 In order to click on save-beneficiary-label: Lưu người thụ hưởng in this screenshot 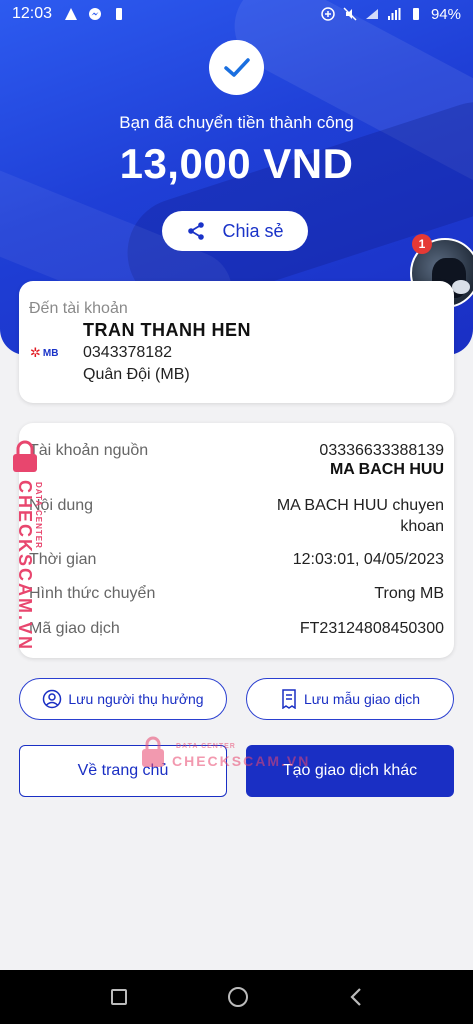, I will do `click(136, 699)`.